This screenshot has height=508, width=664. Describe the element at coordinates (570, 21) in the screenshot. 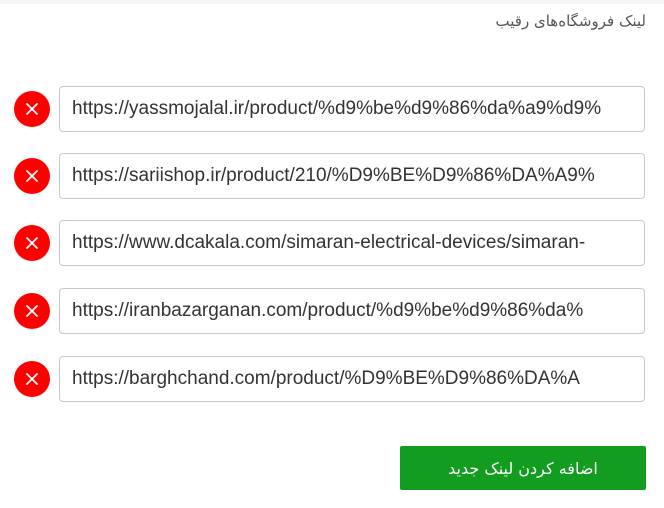

I see `section-title: لینک فروشگاه‌های رقیب` at that location.